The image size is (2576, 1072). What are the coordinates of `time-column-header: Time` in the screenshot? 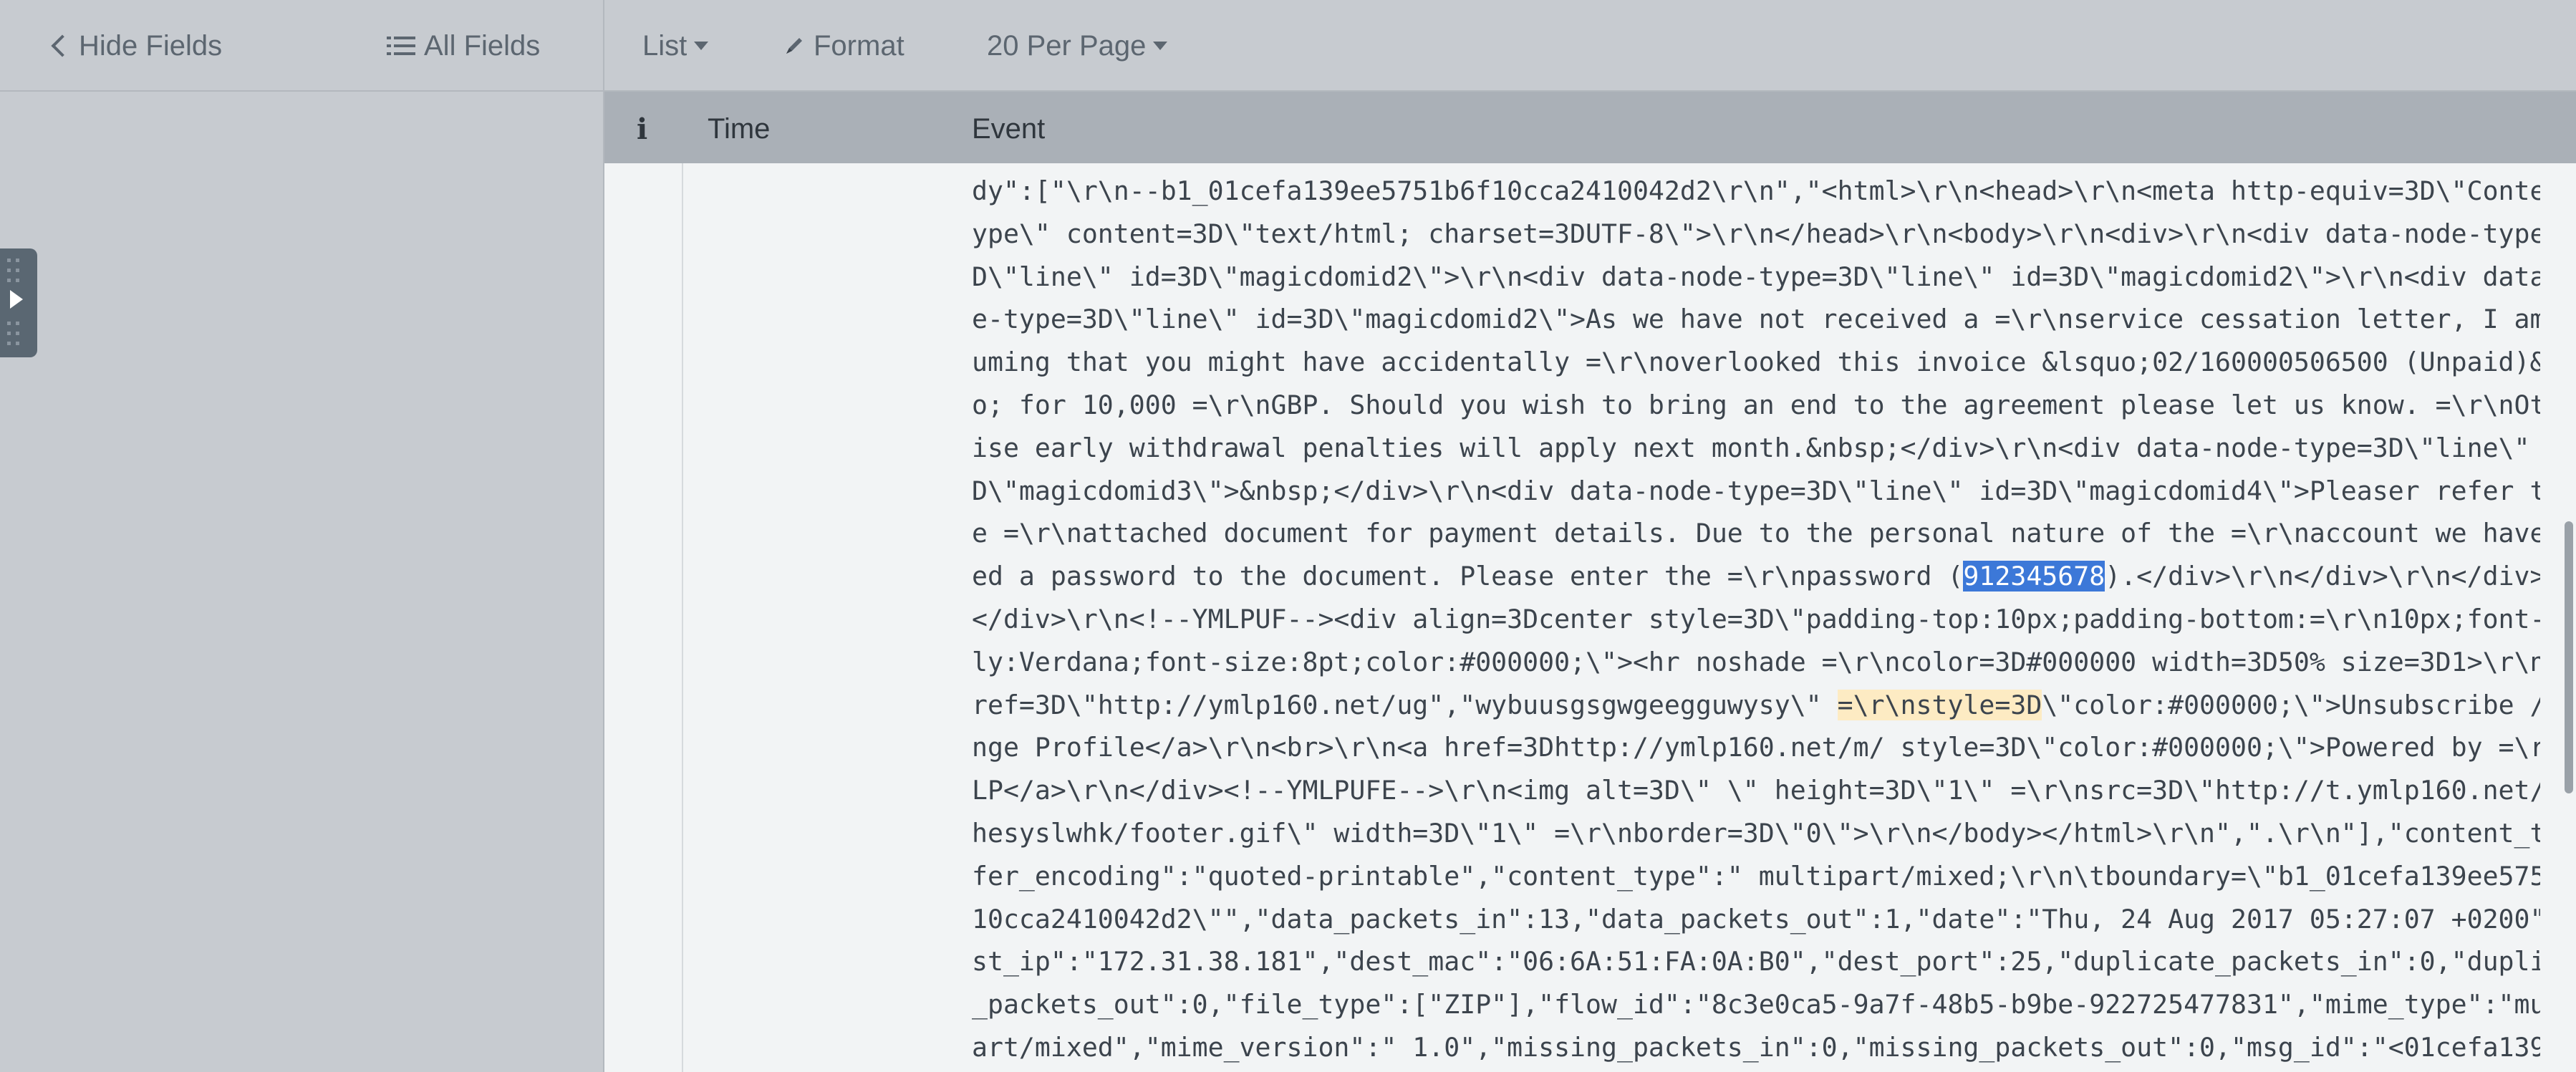 It's located at (739, 129).